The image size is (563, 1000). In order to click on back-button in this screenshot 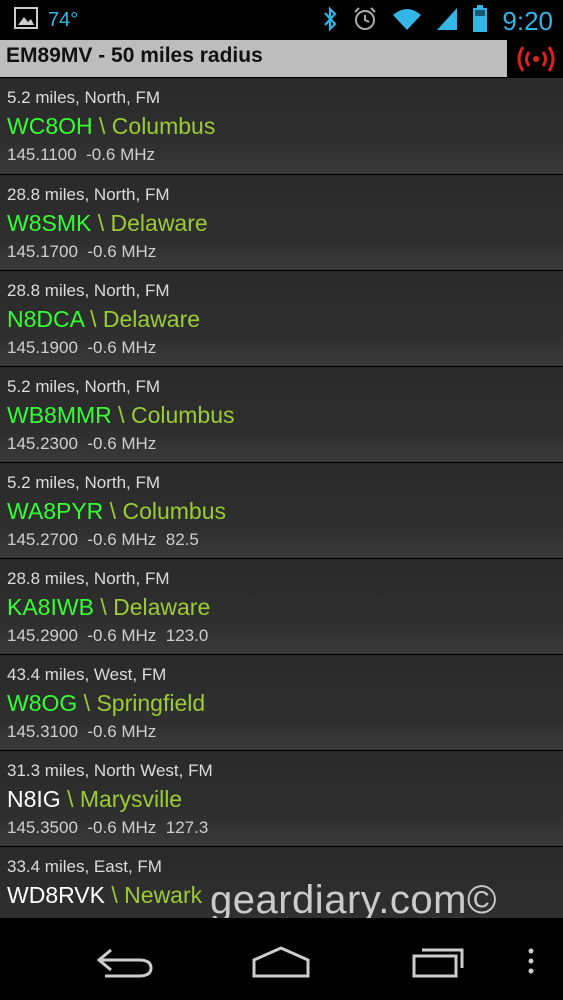, I will do `click(125, 962)`.